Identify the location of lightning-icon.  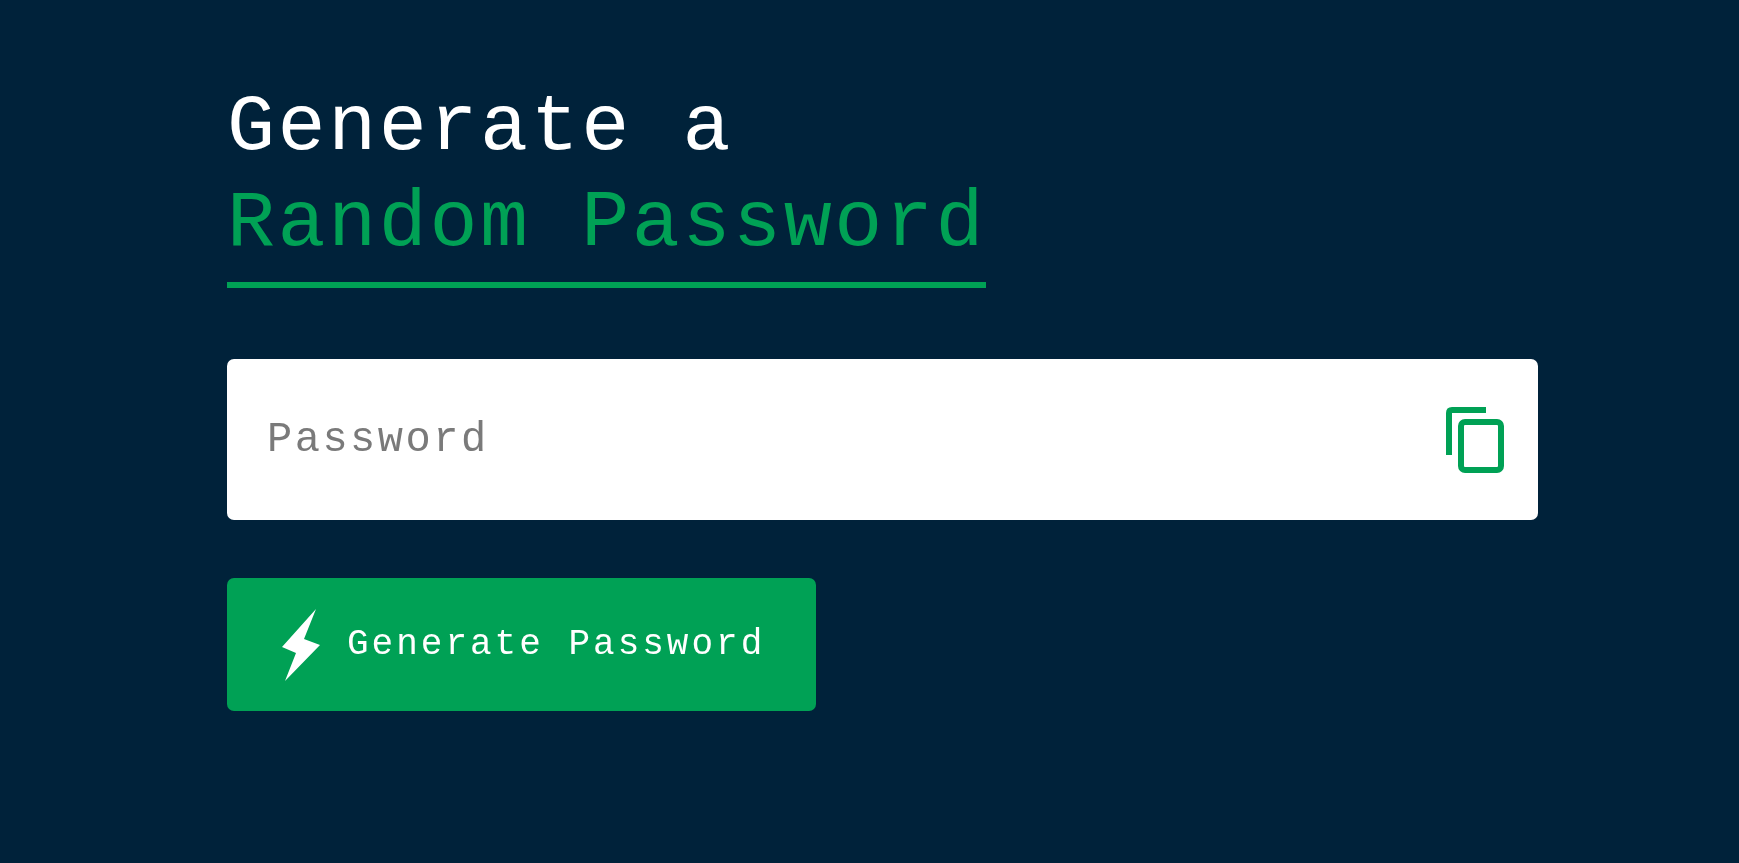
(300, 644).